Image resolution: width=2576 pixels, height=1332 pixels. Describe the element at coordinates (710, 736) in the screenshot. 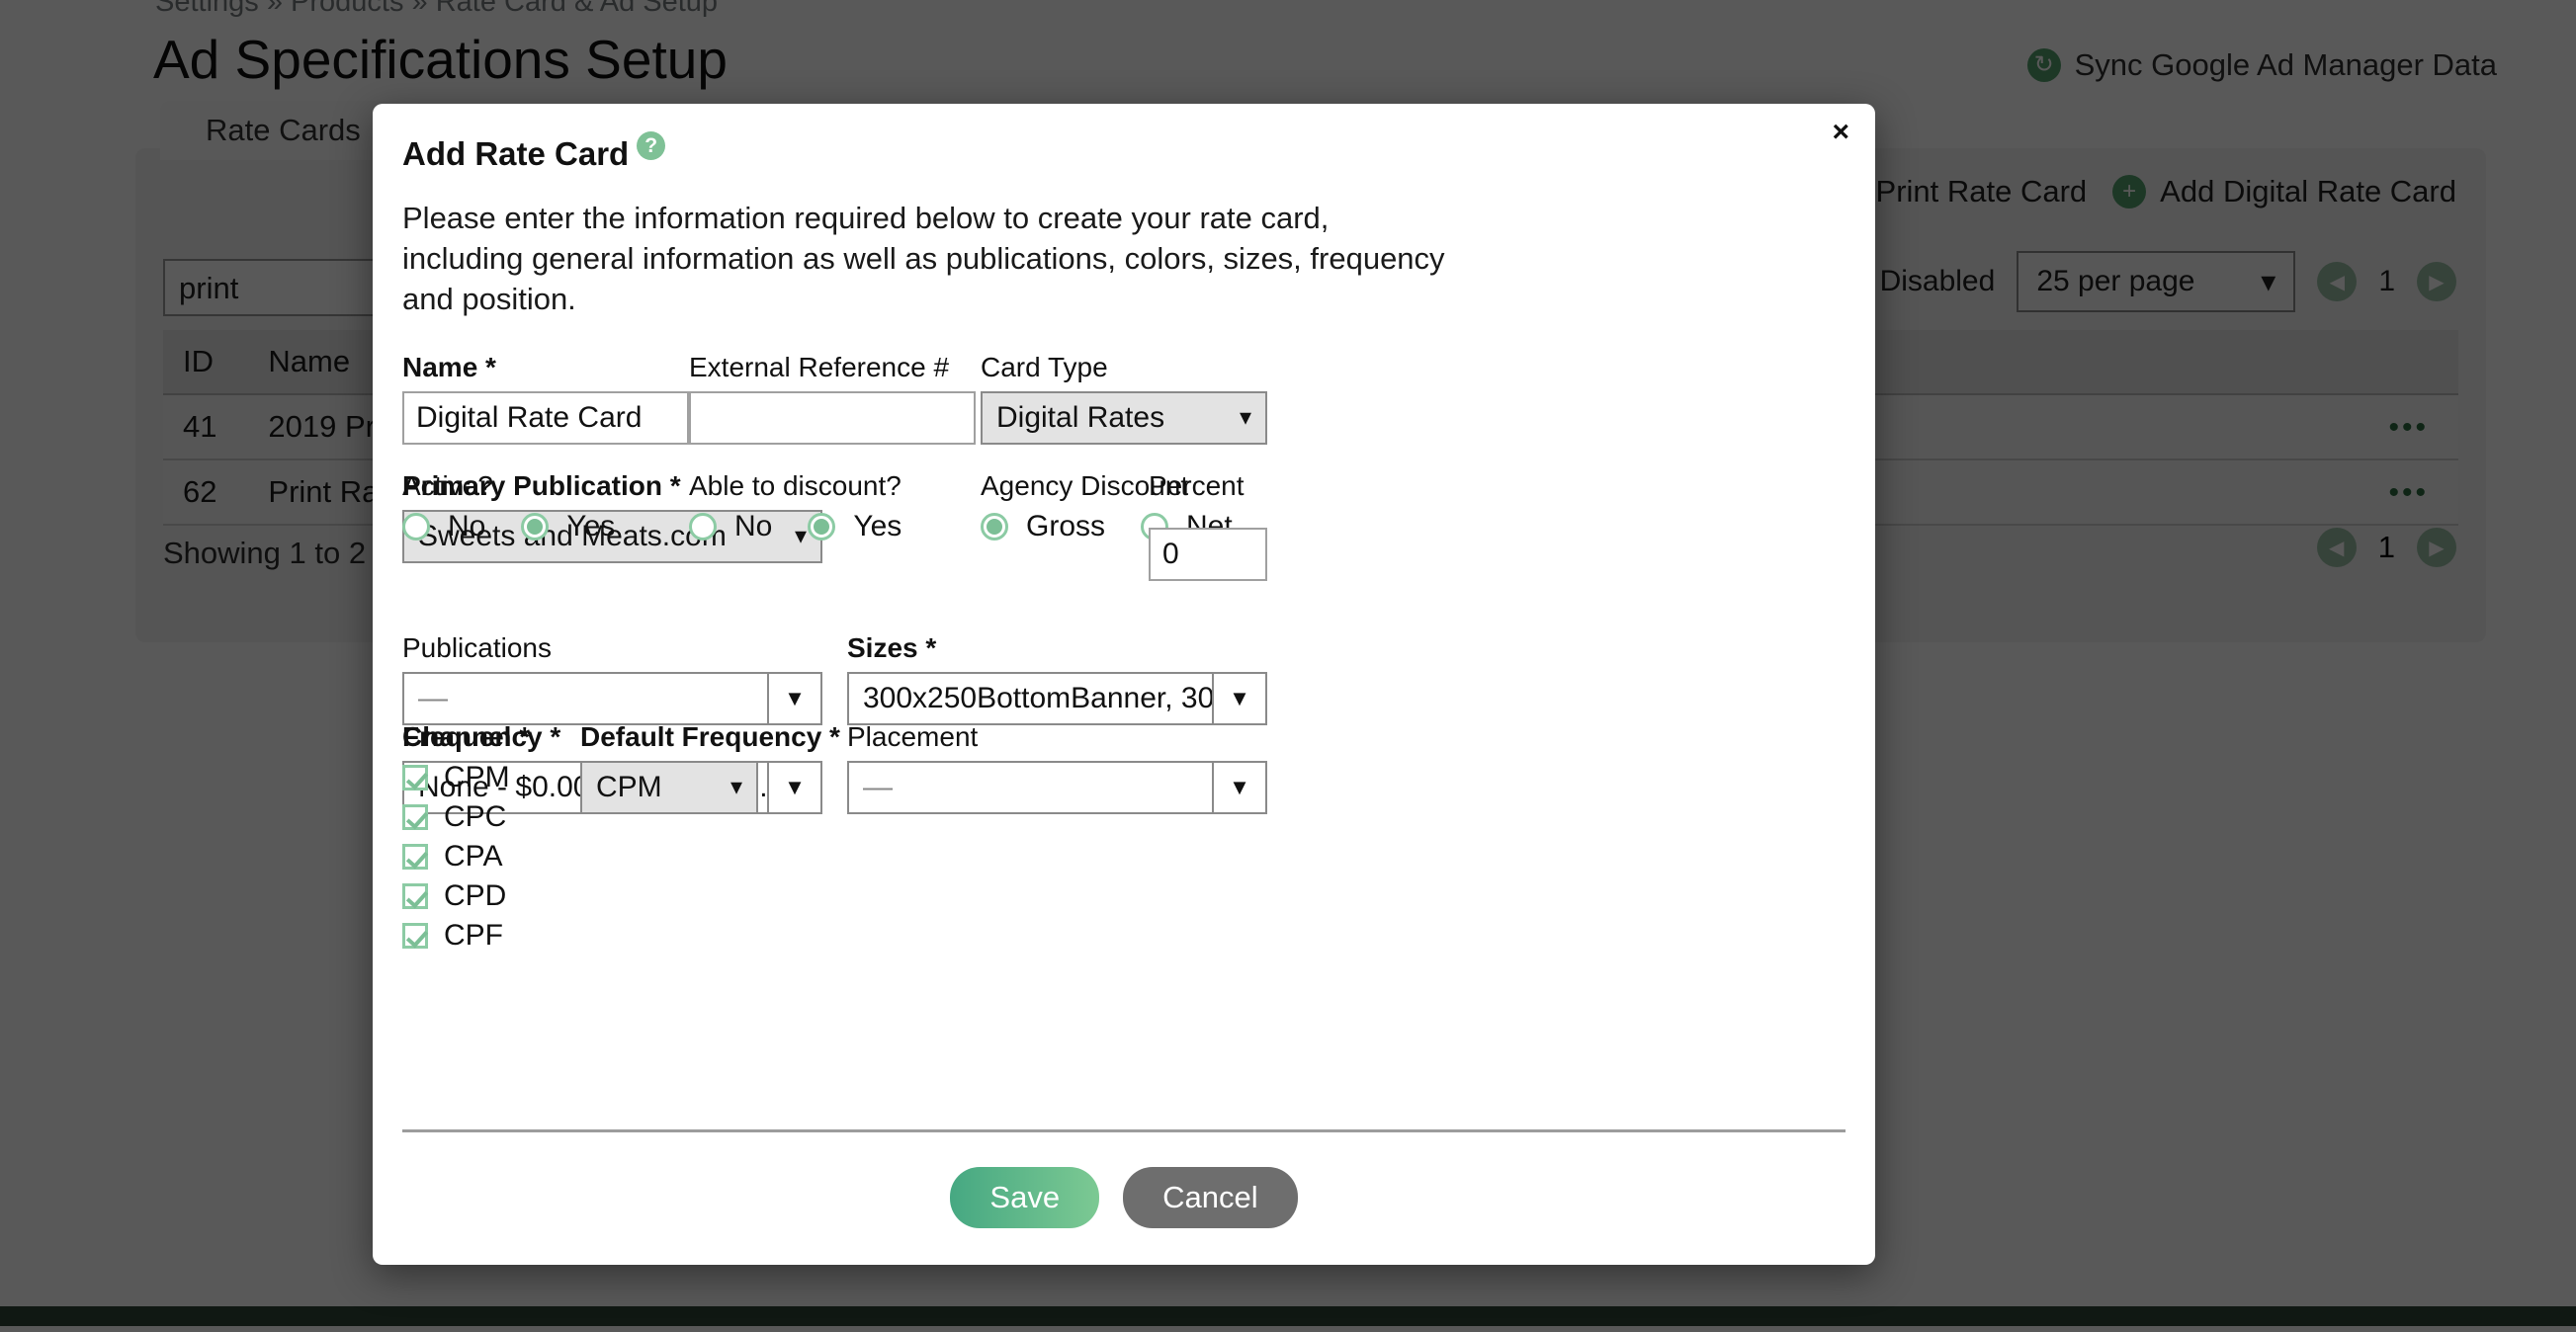

I see `field-default-frequency-label: Default Frequency *` at that location.